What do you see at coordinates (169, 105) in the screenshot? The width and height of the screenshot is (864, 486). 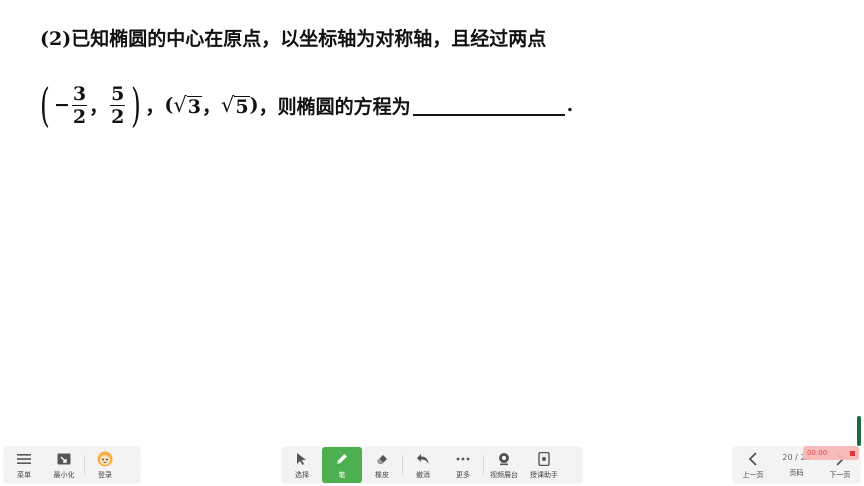 I see `point-2-open: (` at bounding box center [169, 105].